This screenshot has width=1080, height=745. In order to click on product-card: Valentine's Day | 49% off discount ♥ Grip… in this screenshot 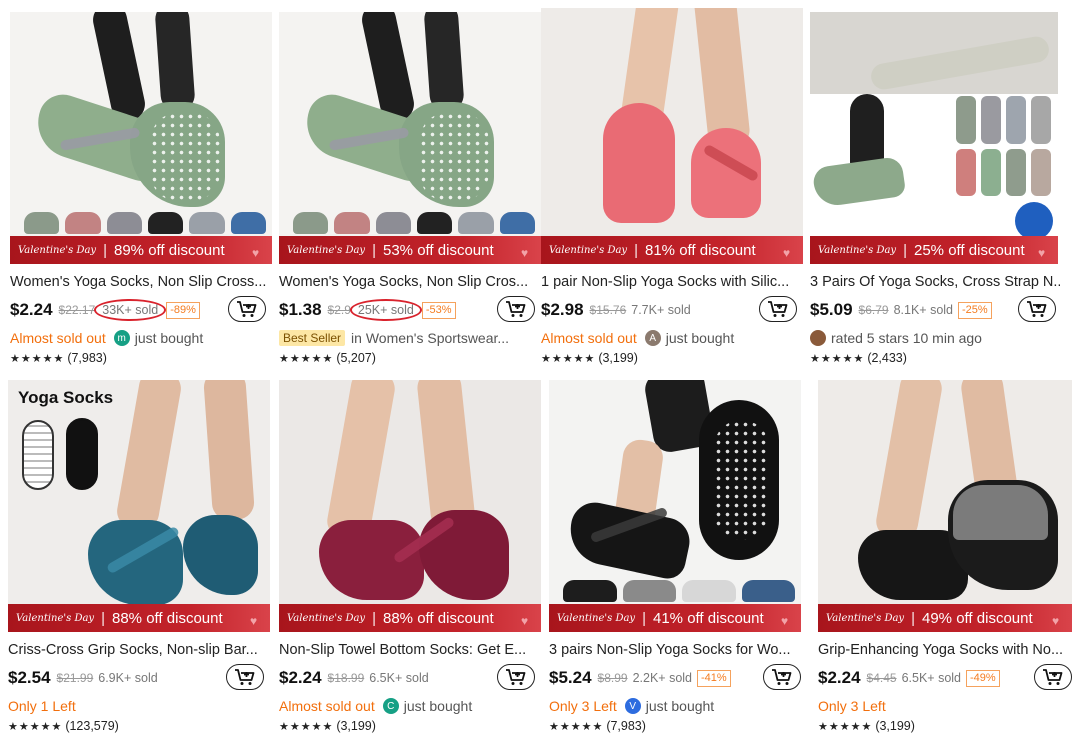, I will do `click(949, 558)`.